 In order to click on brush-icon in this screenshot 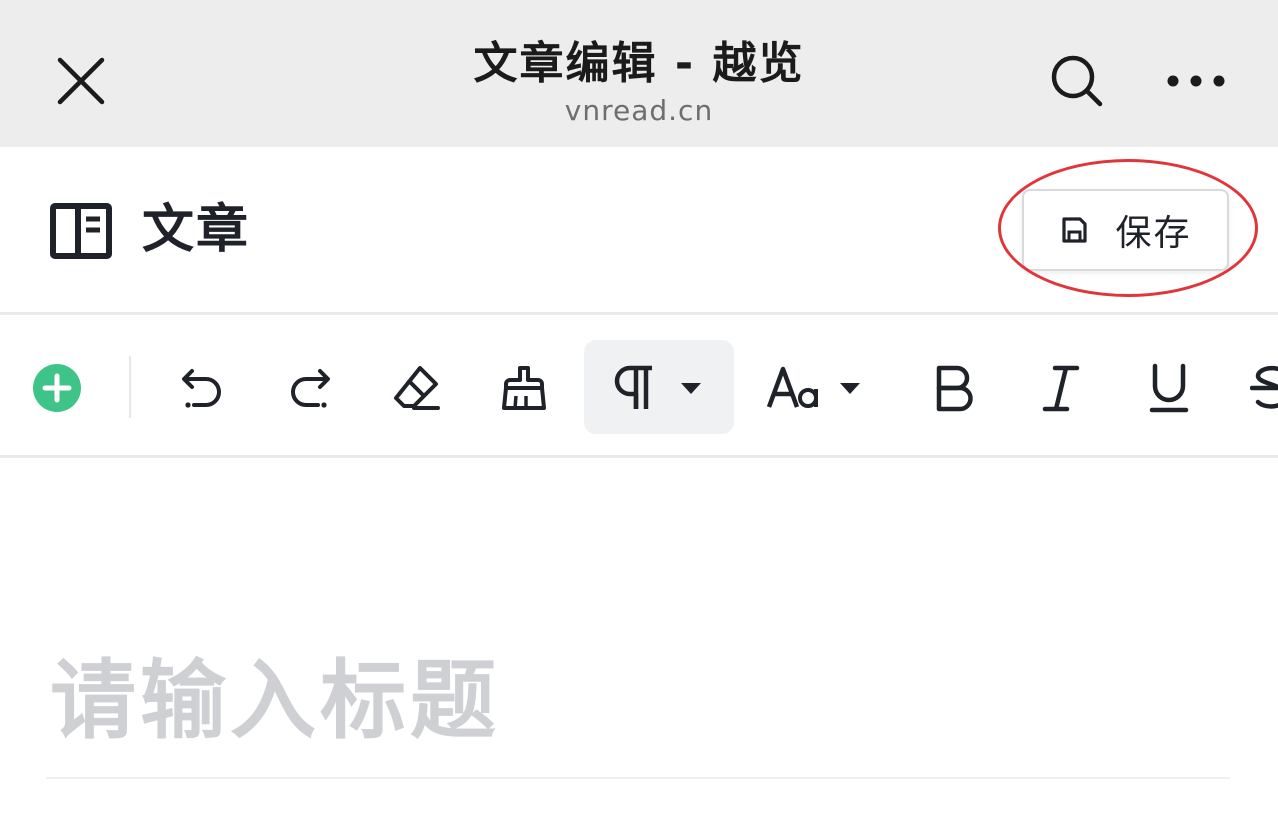, I will do `click(524, 388)`.